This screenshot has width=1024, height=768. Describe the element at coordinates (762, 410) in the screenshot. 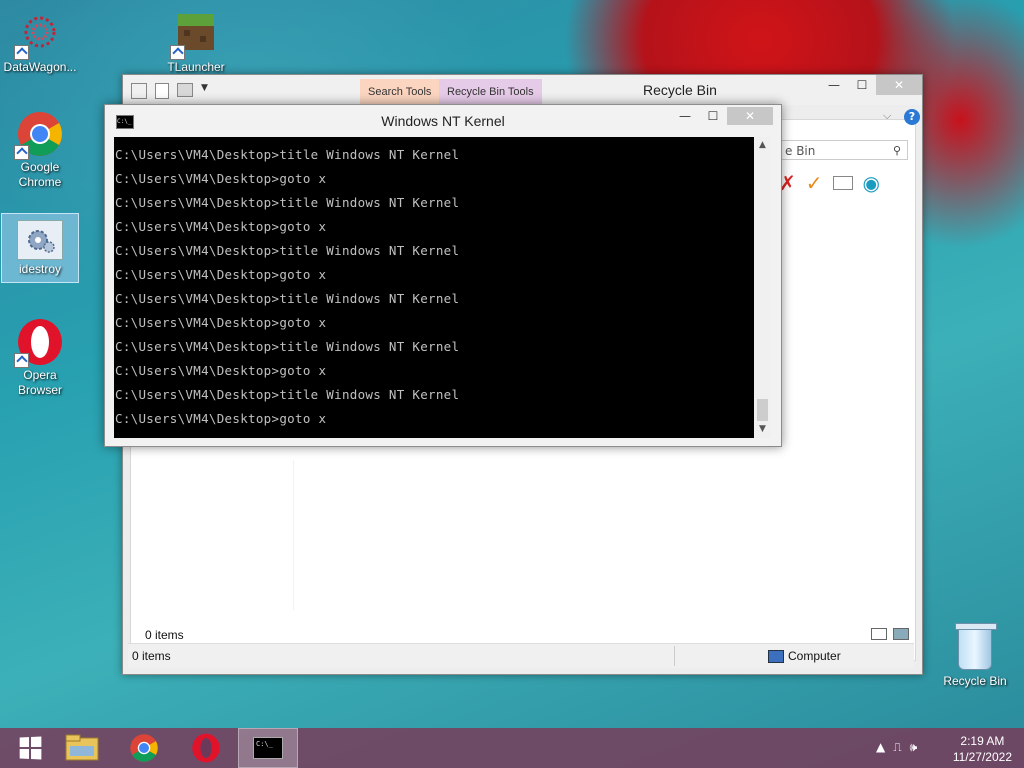

I see `scroll-thumb` at that location.